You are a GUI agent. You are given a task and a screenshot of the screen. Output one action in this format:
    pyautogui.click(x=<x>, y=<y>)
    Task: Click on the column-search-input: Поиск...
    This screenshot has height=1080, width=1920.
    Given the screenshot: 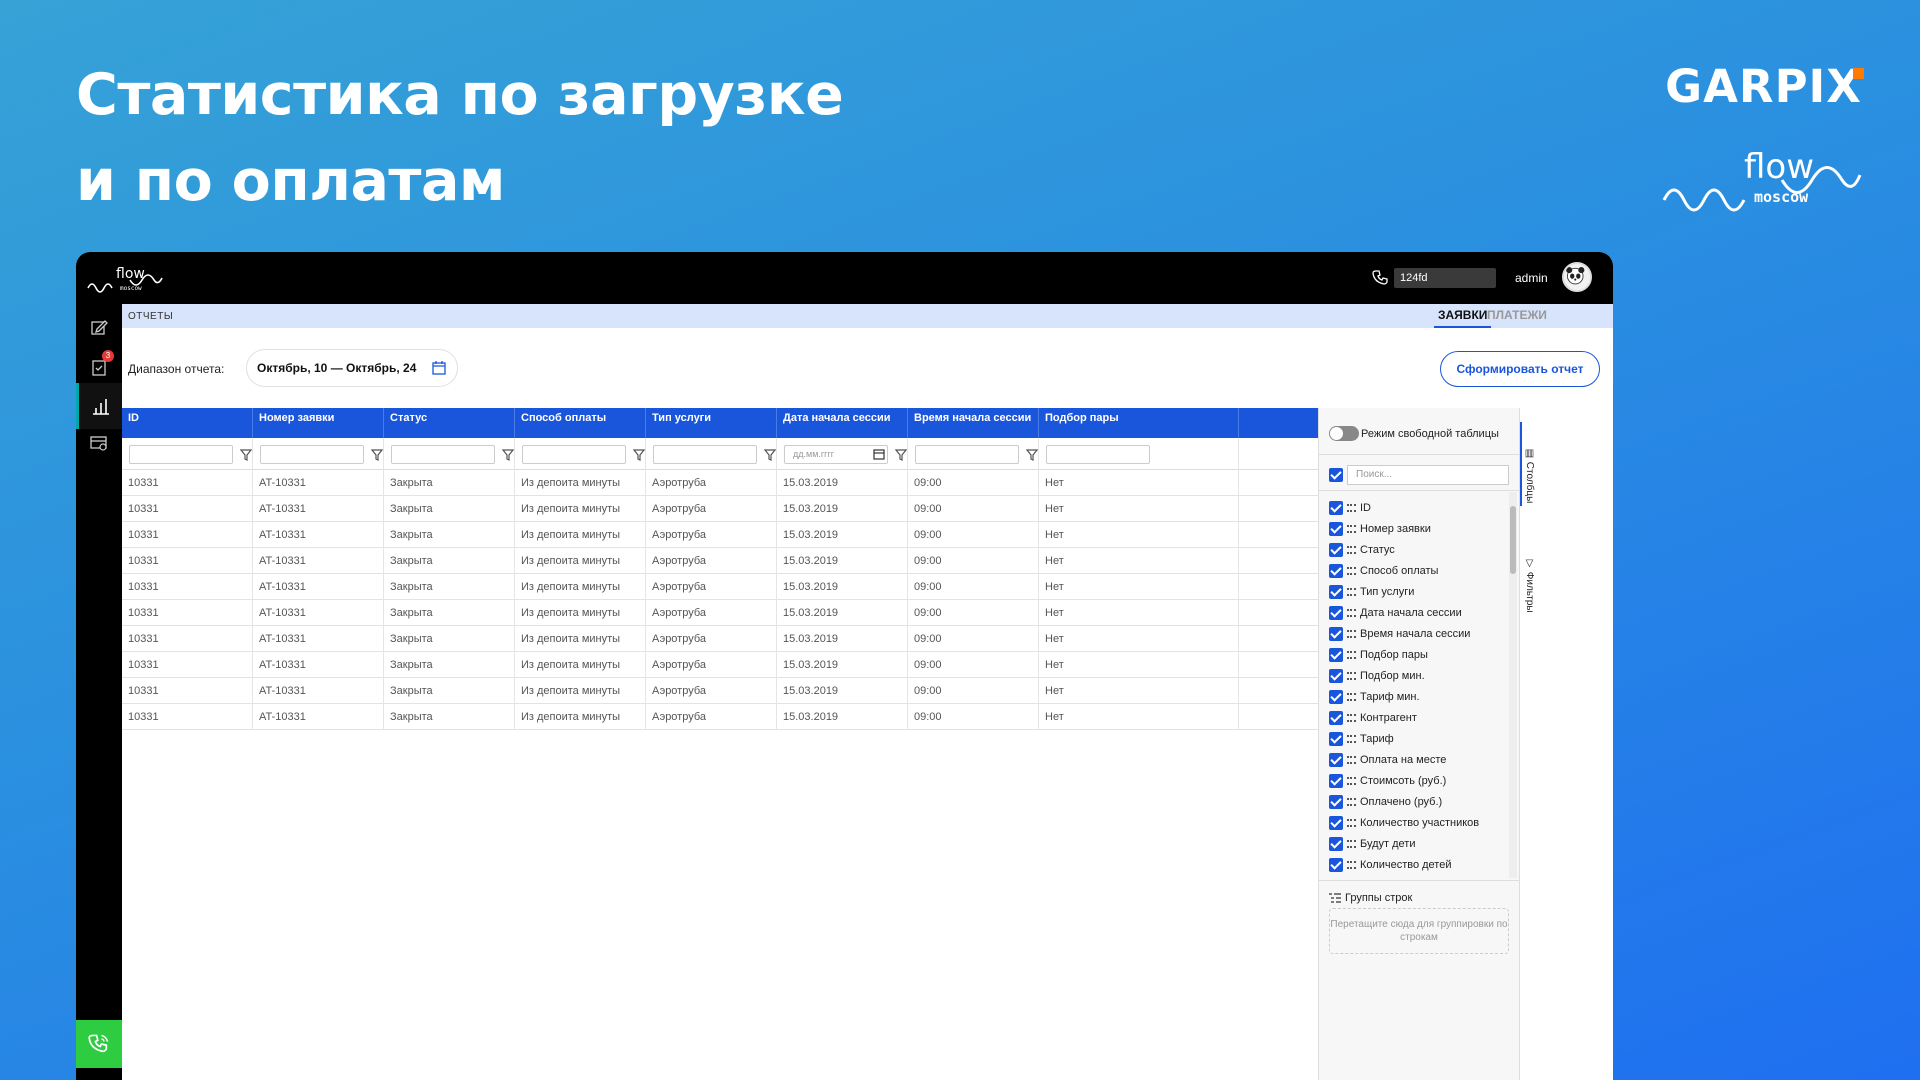 What is the action you would take?
    pyautogui.click(x=1428, y=475)
    